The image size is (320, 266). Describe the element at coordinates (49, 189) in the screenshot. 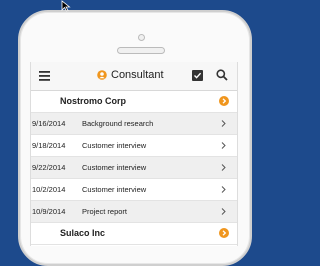

I see `item-date: 10/2/2014` at that location.